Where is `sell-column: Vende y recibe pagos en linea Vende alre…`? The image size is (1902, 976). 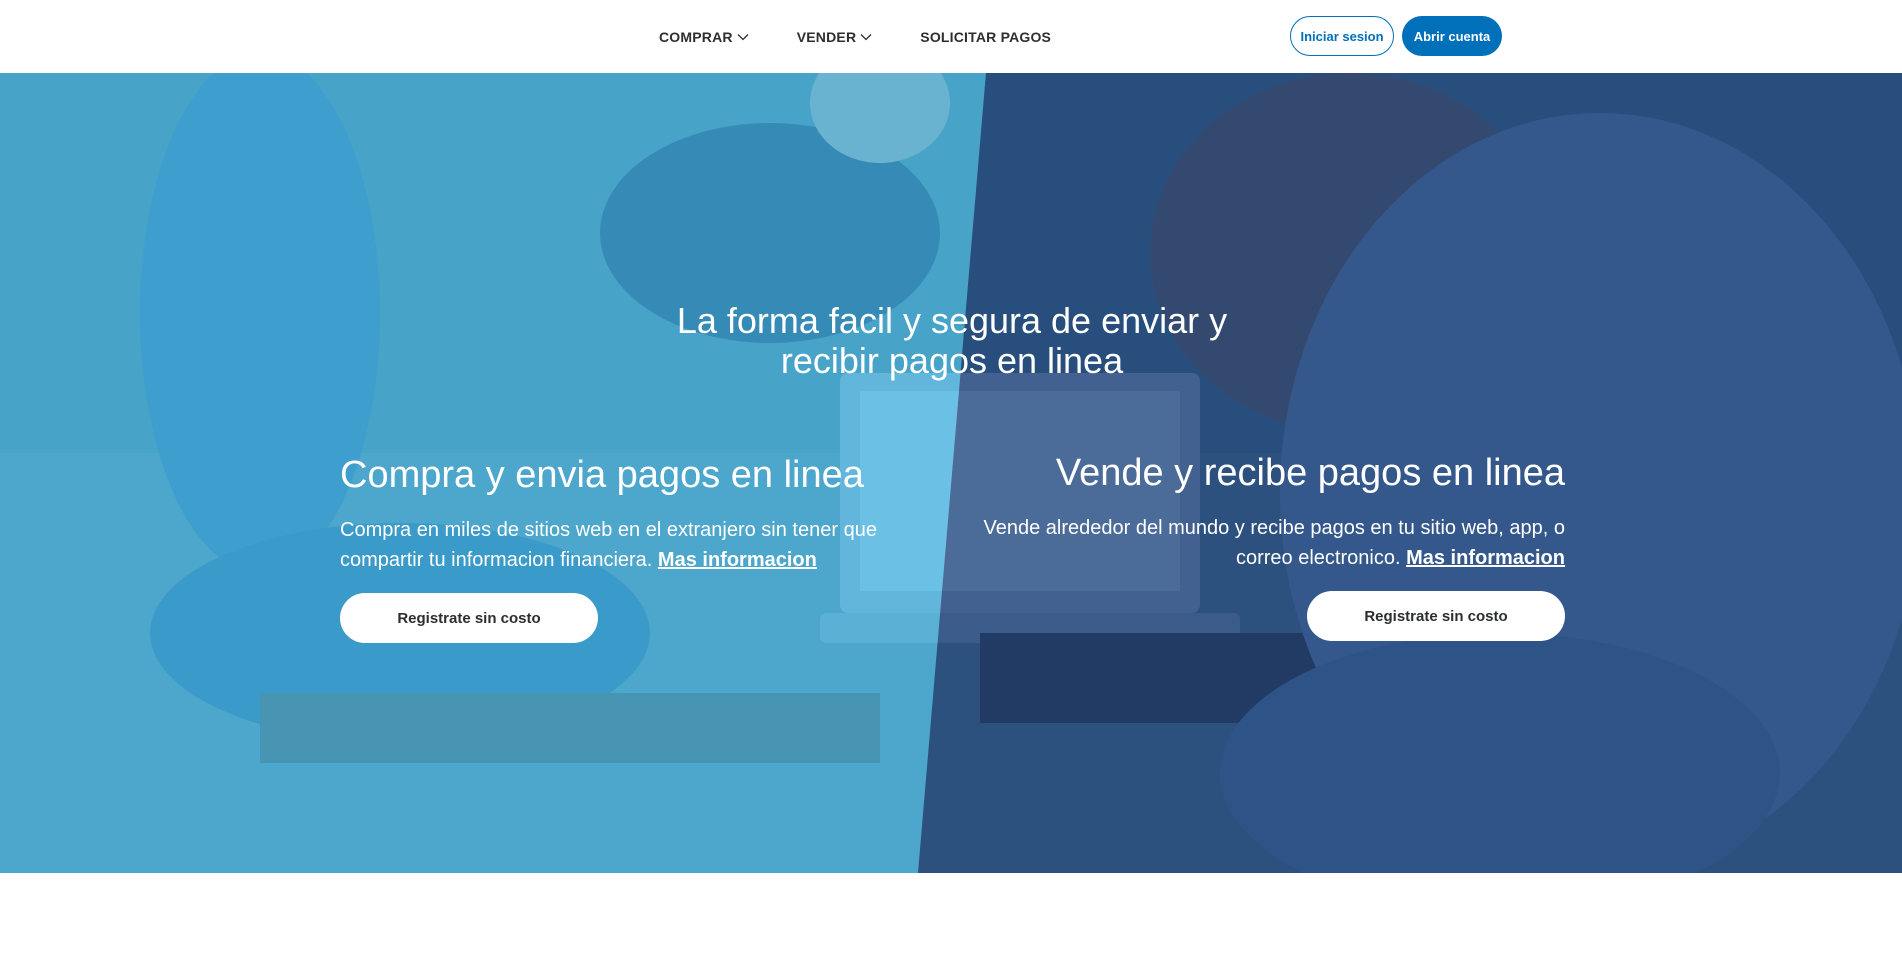
sell-column: Vende y recibe pagos en linea Vende alre… is located at coordinates (1265, 546).